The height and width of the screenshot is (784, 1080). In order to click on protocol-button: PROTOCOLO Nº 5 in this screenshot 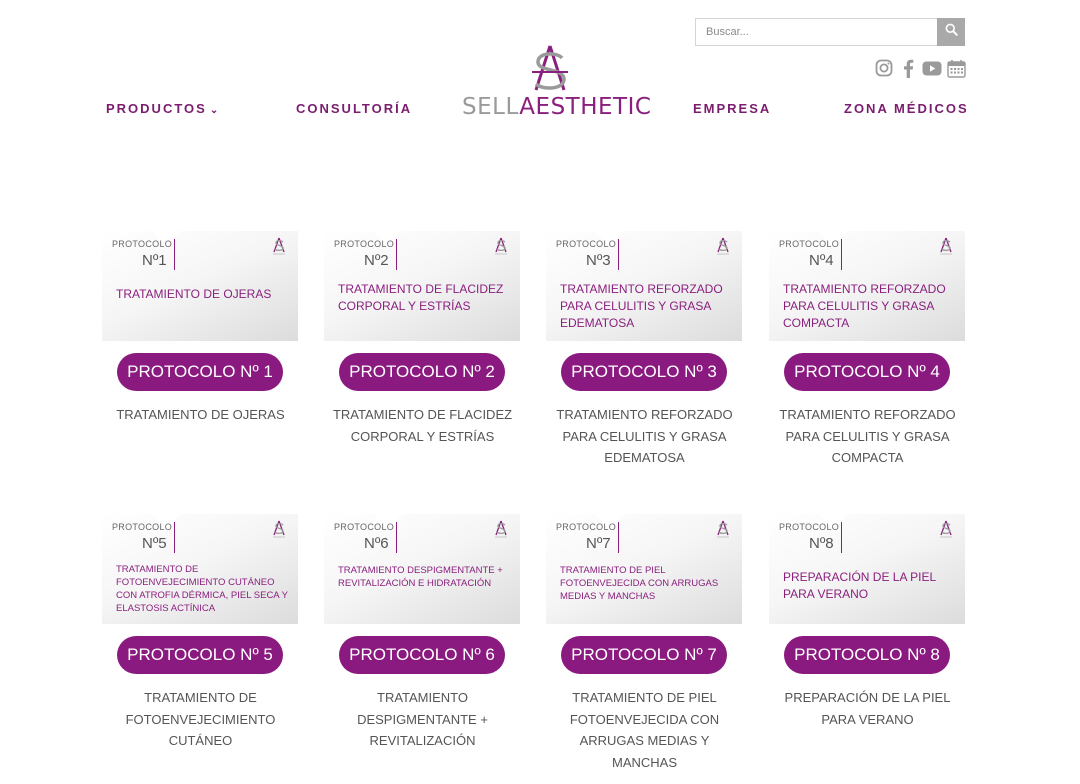, I will do `click(200, 655)`.